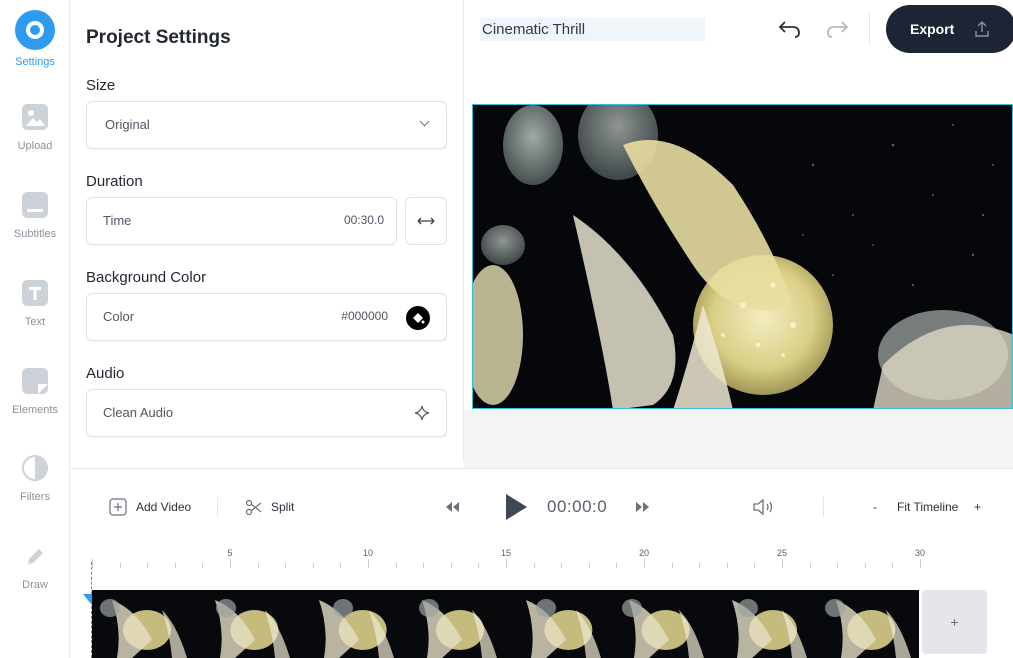  Describe the element at coordinates (114, 181) in the screenshot. I see `duration-label: Duration` at that location.